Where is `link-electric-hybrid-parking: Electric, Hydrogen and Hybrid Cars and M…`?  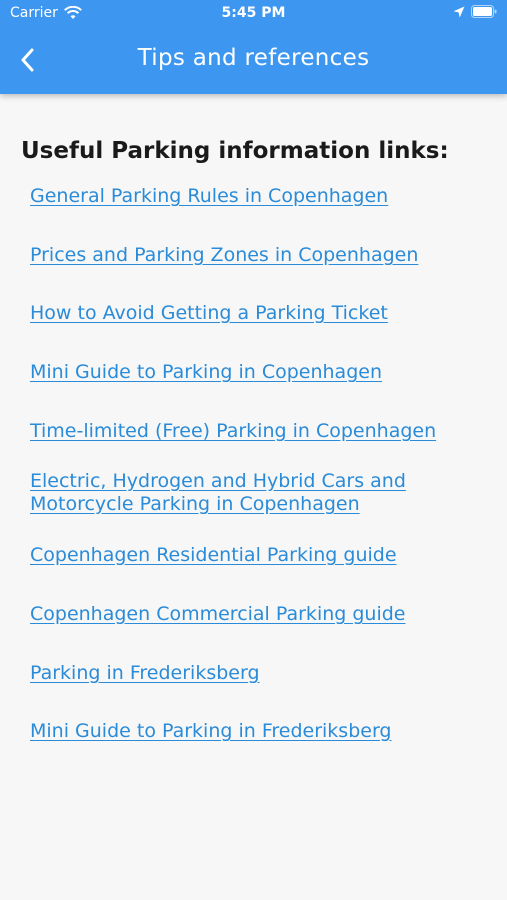 link-electric-hybrid-parking: Electric, Hydrogen and Hybrid Cars and M… is located at coordinates (225, 493).